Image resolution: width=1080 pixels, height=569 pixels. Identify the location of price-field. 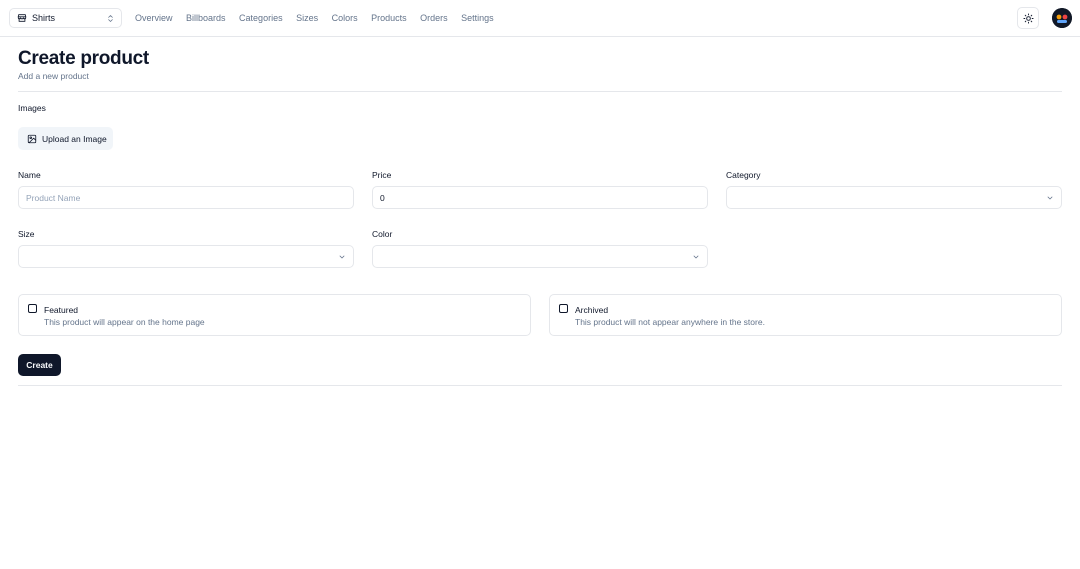
(540, 197).